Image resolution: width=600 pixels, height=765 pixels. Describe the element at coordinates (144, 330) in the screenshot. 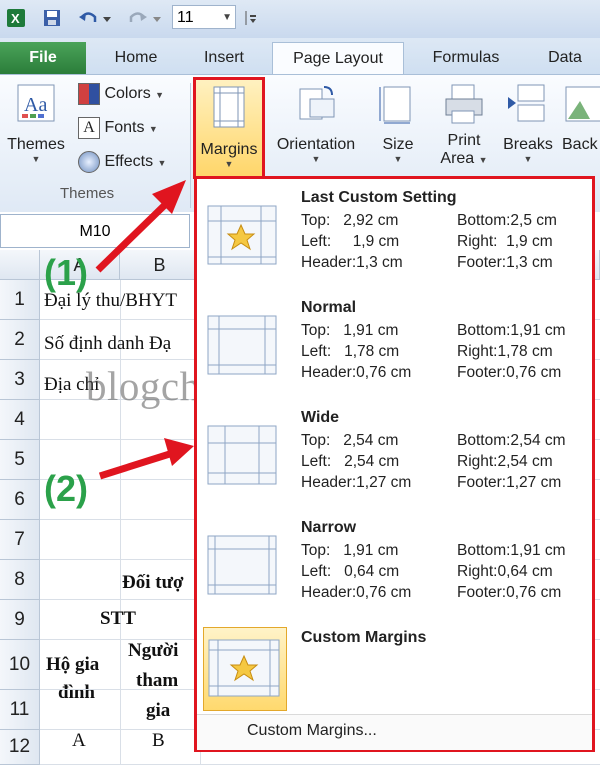

I see `annotation-arrows` at that location.